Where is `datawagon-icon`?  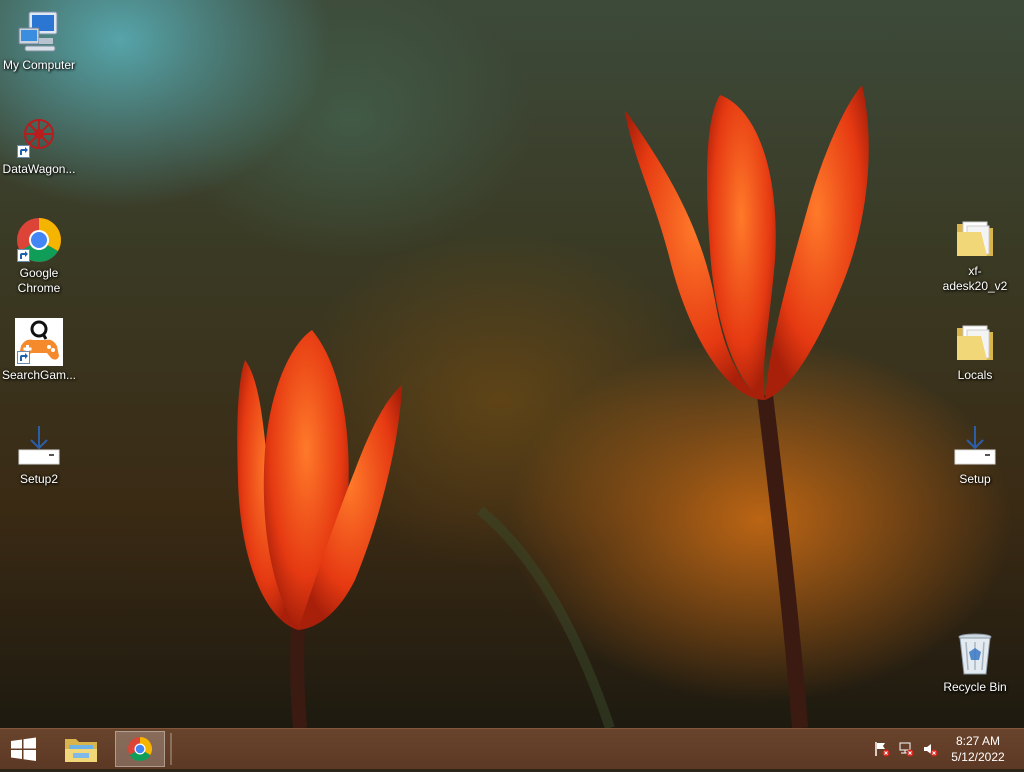
datawagon-icon is located at coordinates (39, 136).